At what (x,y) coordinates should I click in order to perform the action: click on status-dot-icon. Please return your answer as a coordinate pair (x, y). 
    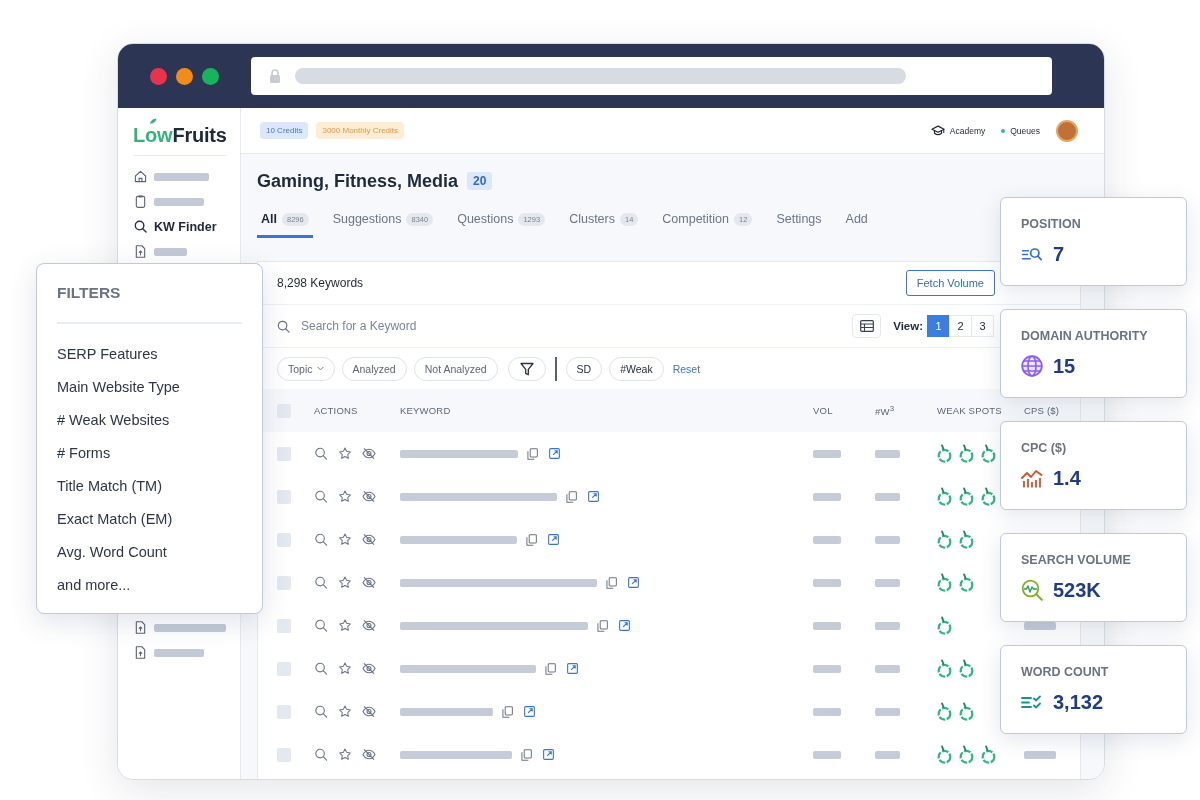
    Looking at the image, I should click on (1003, 130).